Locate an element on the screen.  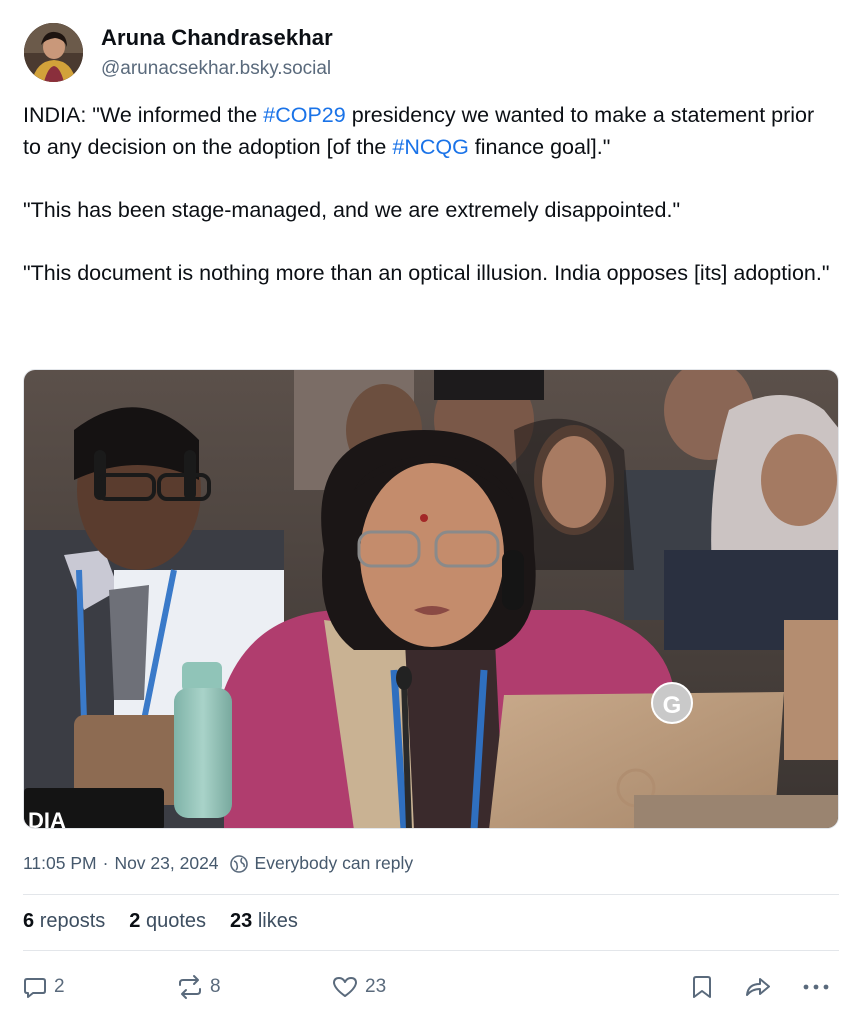
quotes-label: quotes is located at coordinates (176, 921).